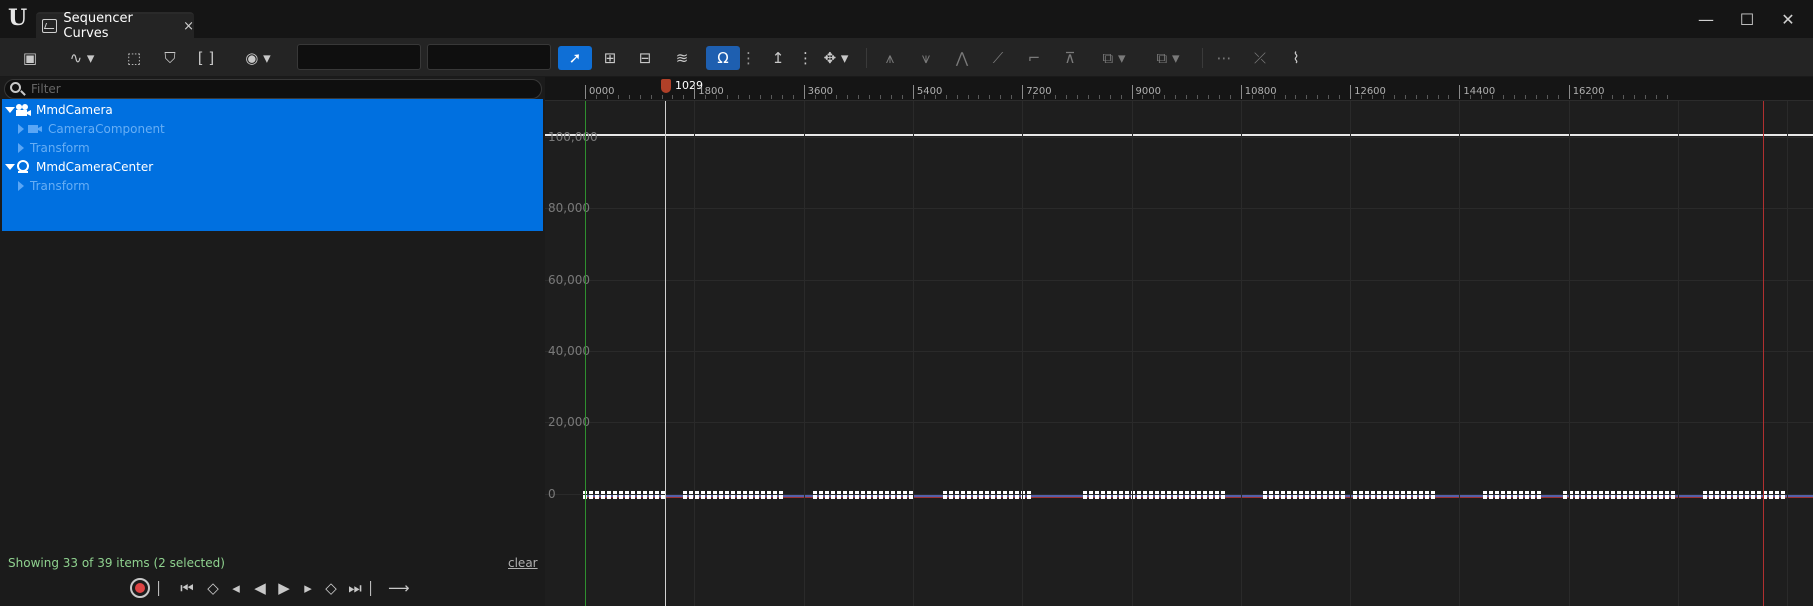  I want to click on curve-view-mode-dropdown: ∿ ▾, so click(82, 58).